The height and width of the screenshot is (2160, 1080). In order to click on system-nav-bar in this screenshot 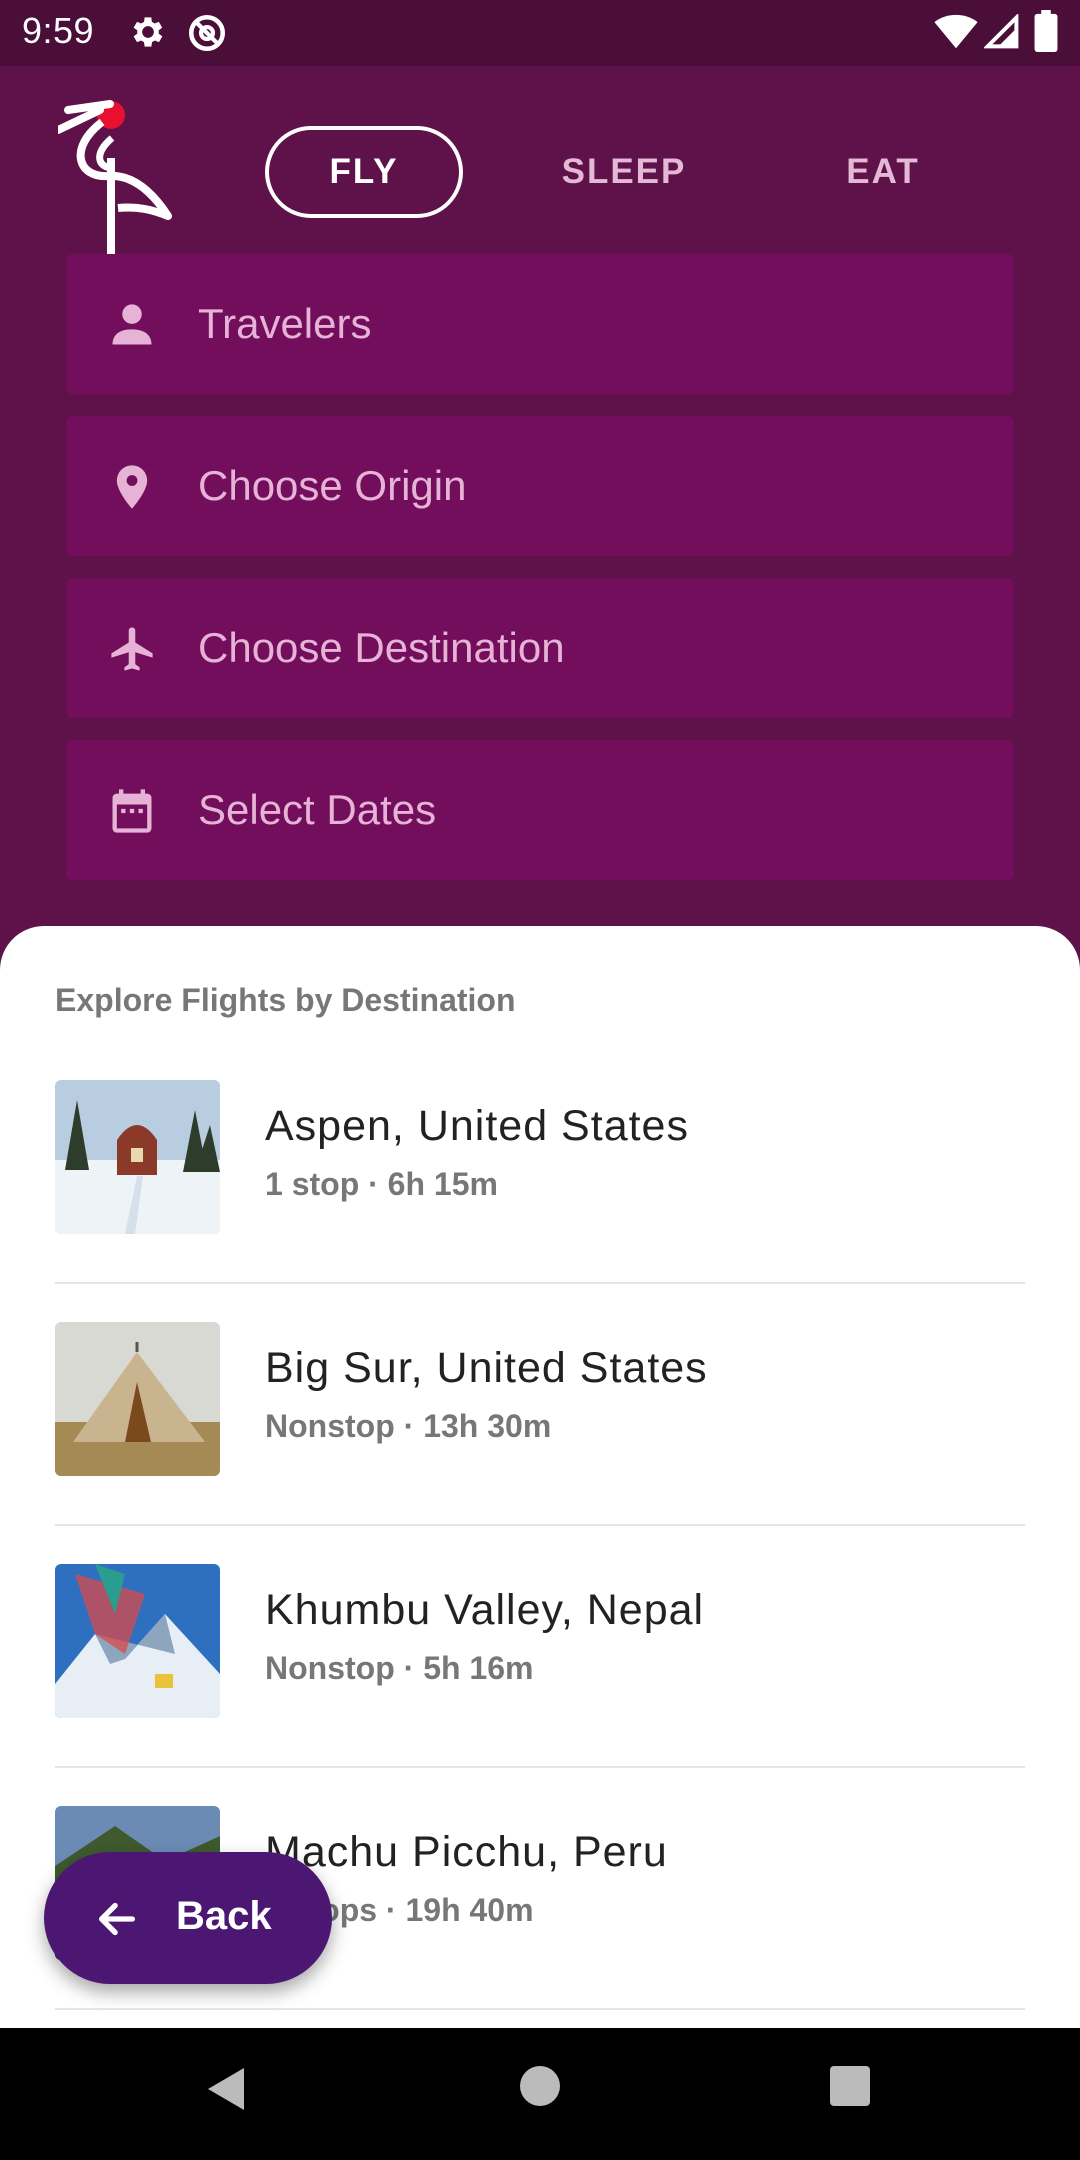, I will do `click(540, 2094)`.